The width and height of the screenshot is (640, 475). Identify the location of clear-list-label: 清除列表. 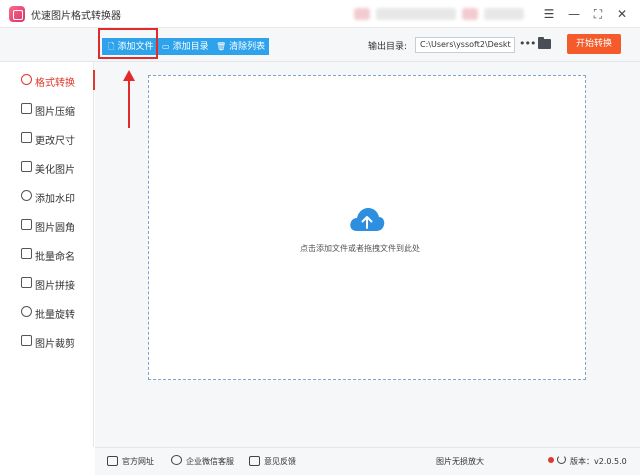
(247, 47).